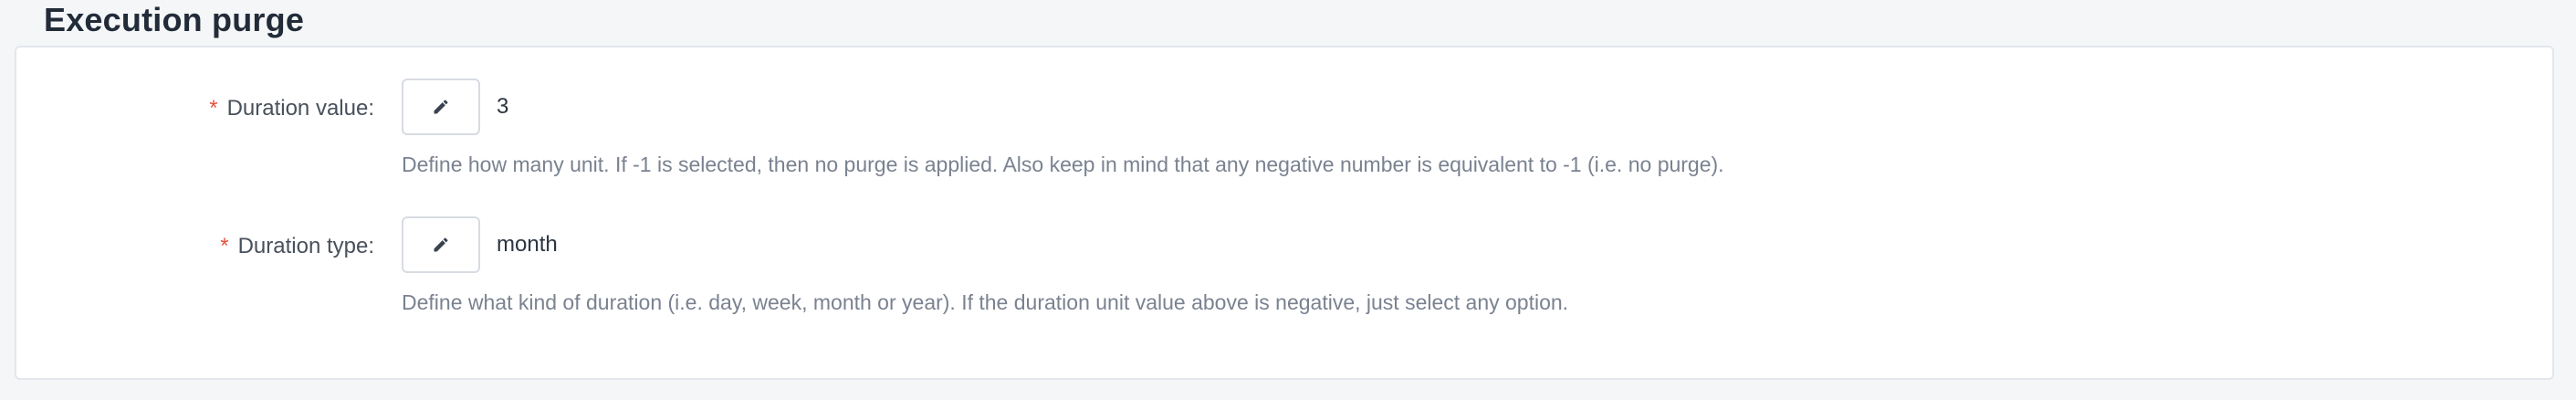  Describe the element at coordinates (528, 244) in the screenshot. I see `duration-type-value: month` at that location.